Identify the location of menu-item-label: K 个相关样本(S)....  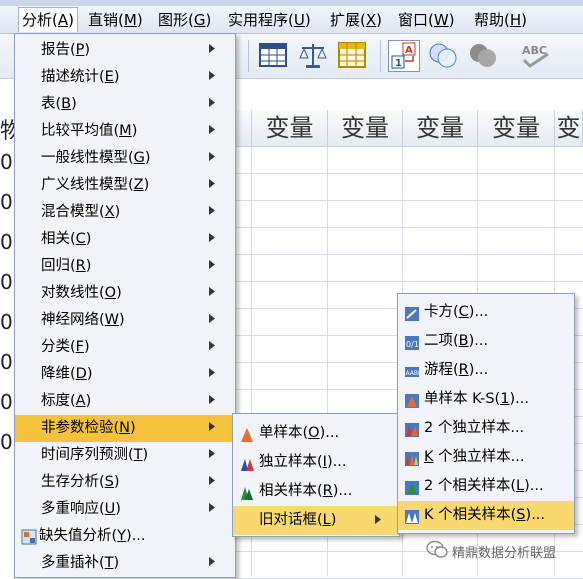
(485, 515).